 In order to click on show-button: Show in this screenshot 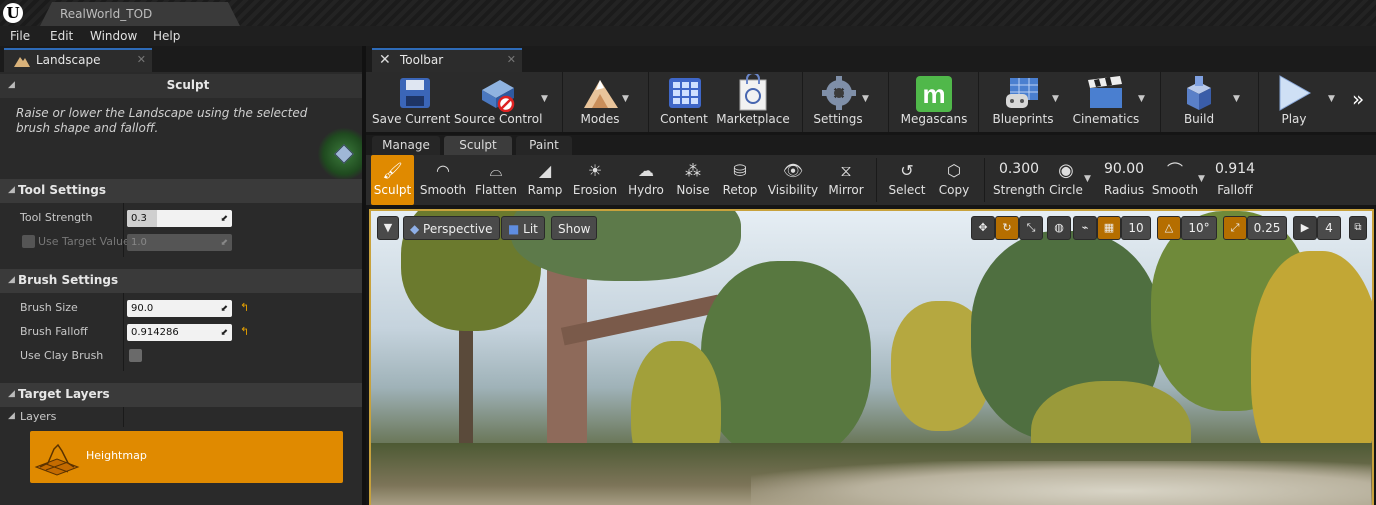, I will do `click(574, 228)`.